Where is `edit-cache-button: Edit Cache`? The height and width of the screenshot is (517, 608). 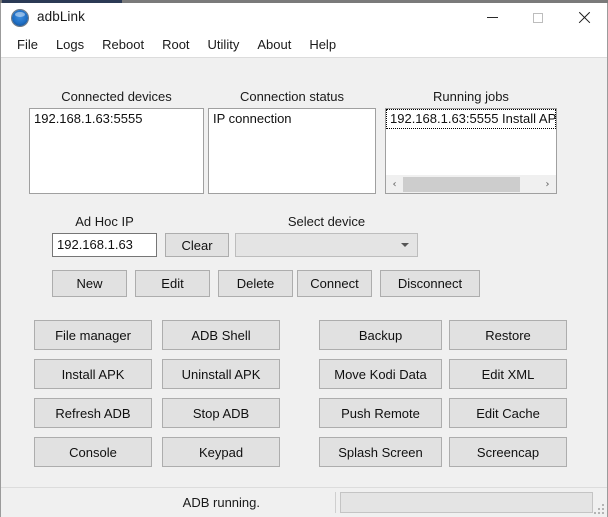
edit-cache-button: Edit Cache is located at coordinates (508, 413).